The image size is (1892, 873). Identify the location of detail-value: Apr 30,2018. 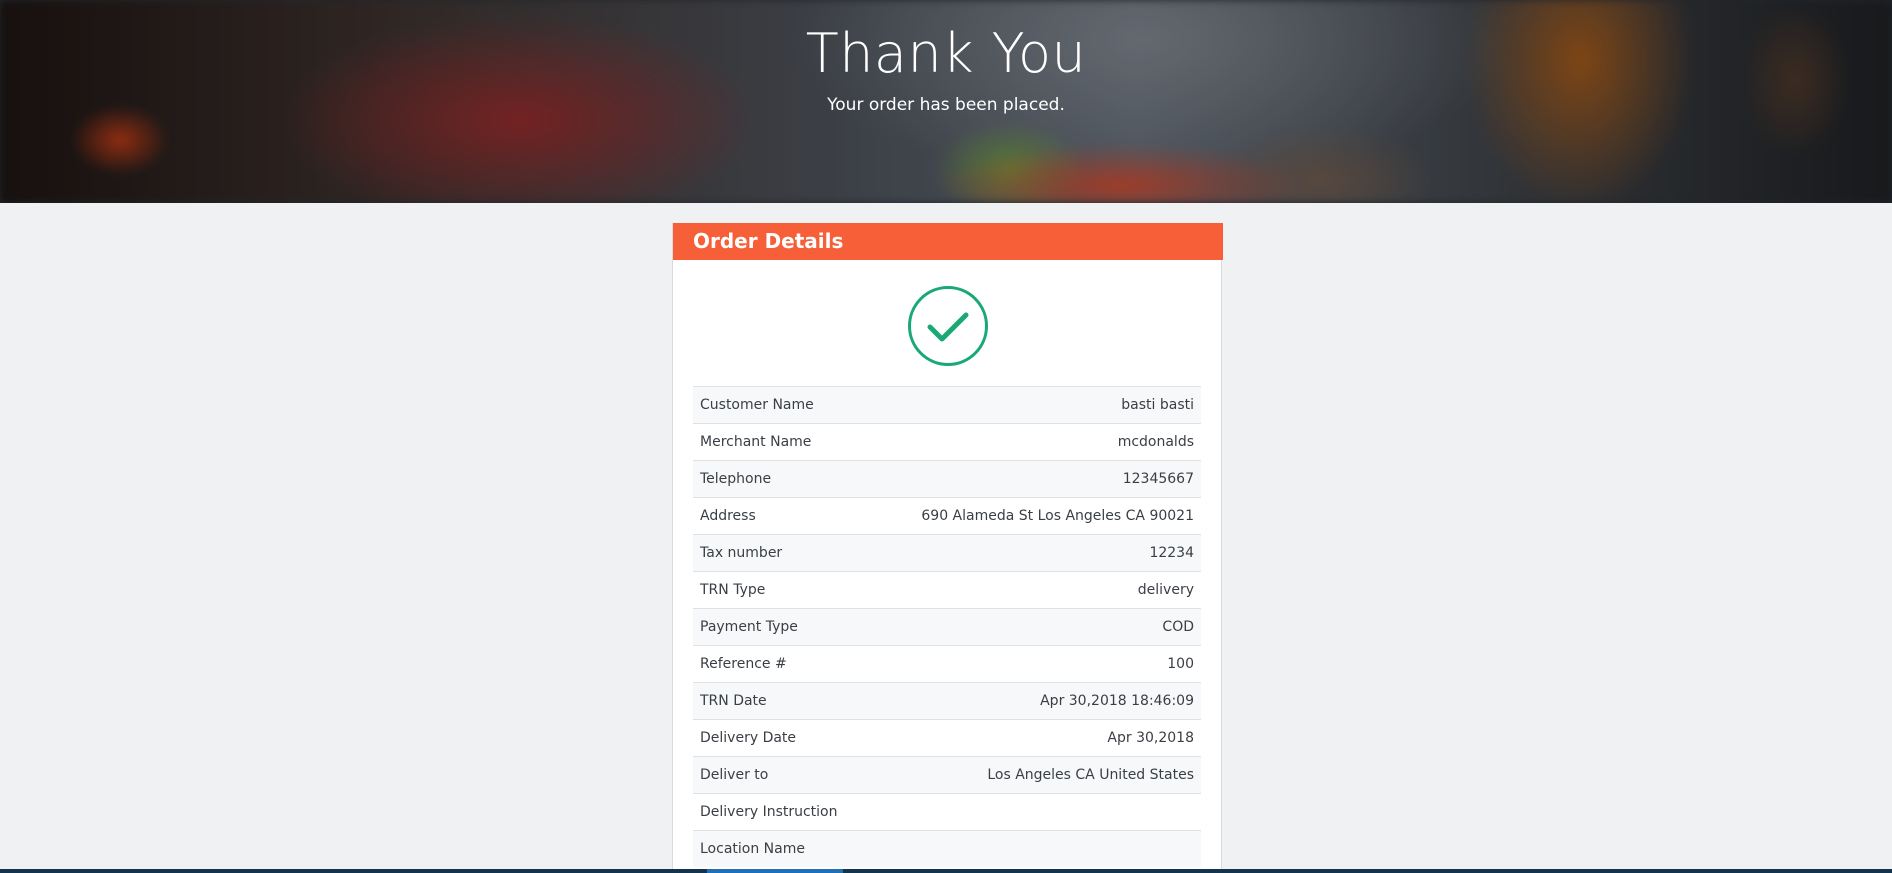
(1150, 738).